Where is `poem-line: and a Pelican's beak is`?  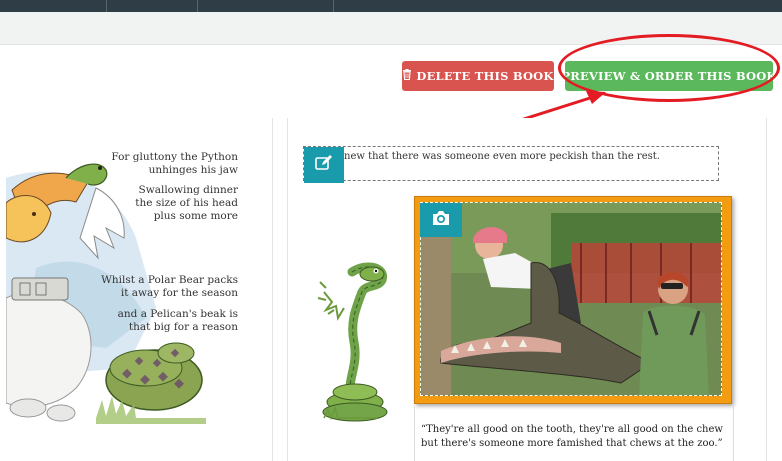
poem-line: and a Pelican's beak is is located at coordinates (177, 314).